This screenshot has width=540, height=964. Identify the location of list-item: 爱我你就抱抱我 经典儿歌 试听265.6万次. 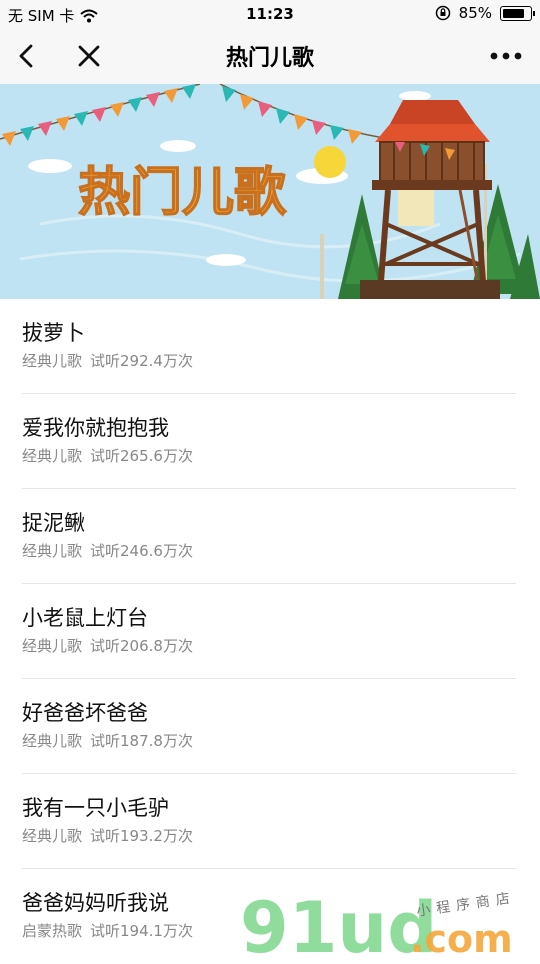
(270, 441).